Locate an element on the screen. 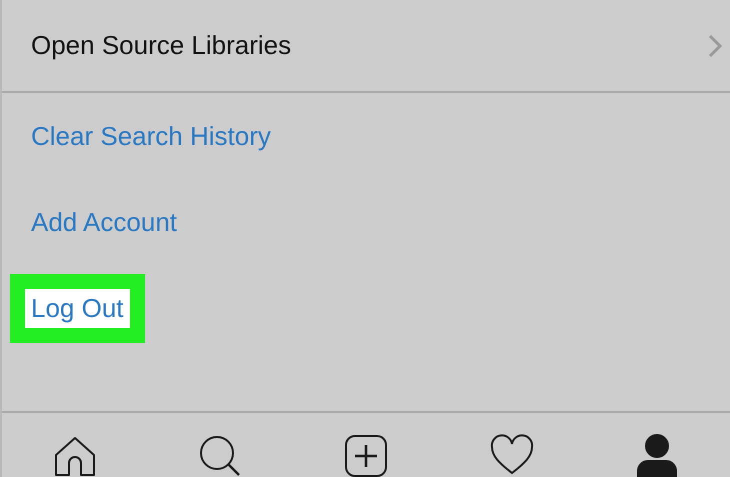 This screenshot has width=730, height=477. action-link: Add Account is located at coordinates (104, 222).